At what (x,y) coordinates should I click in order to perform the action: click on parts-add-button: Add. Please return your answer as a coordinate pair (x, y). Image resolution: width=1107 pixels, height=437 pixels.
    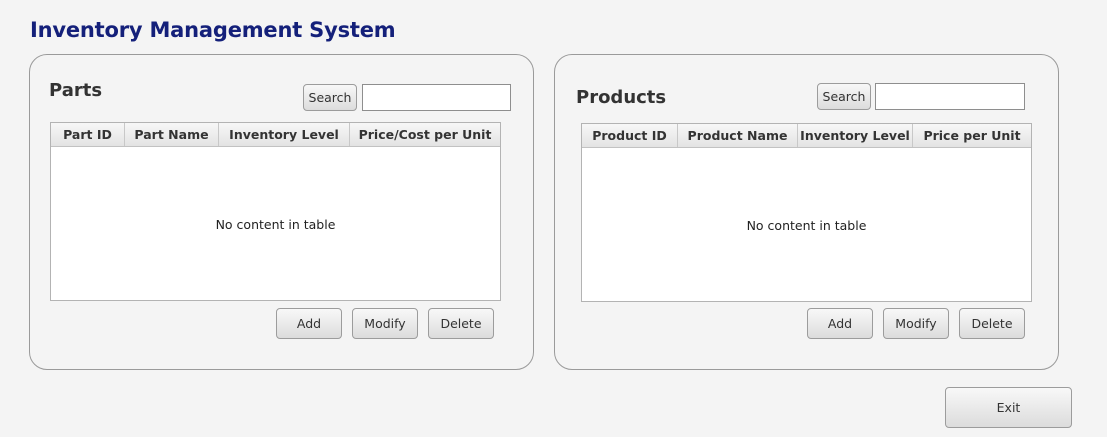
    Looking at the image, I should click on (309, 323).